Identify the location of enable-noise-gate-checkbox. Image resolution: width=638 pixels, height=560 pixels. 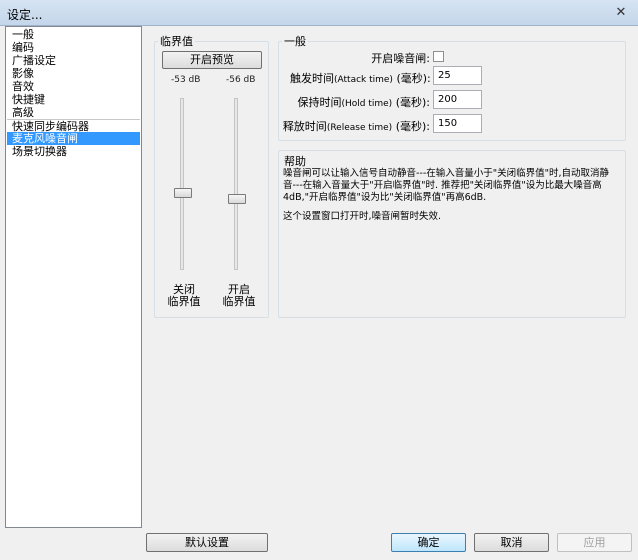
(438, 56).